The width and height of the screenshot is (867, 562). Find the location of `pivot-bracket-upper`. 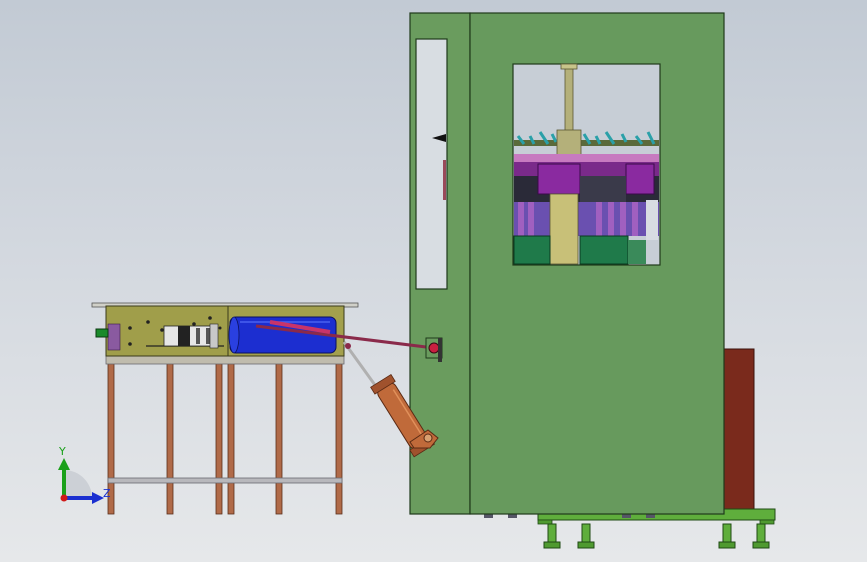

pivot-bracket-upper is located at coordinates (434, 349).